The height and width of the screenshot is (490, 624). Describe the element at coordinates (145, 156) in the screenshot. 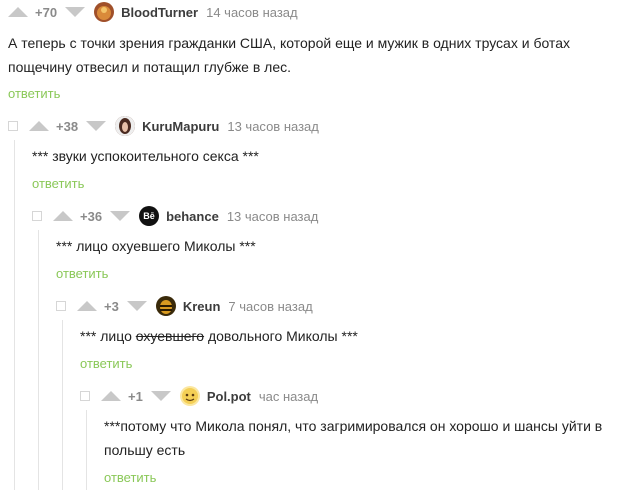

I see `comment-text: *** звуки успокоительного секса ***` at that location.